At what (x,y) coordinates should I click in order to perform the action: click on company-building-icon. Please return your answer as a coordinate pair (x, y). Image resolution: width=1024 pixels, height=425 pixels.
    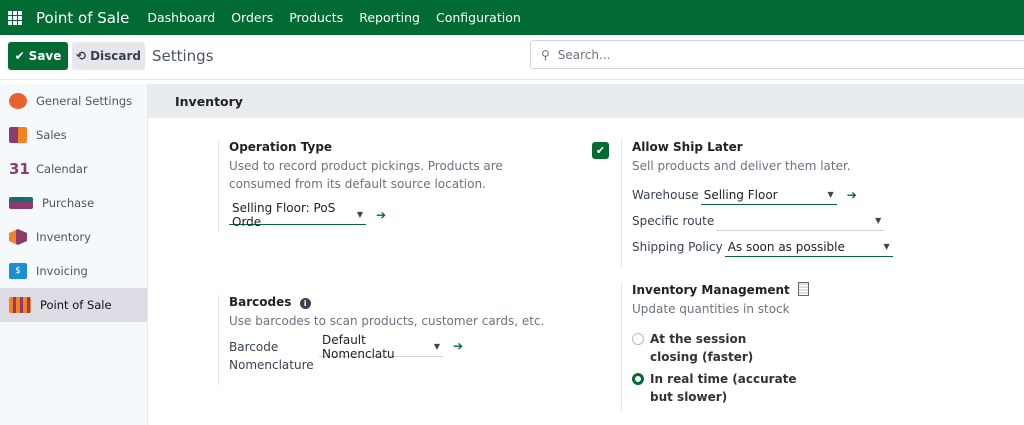
    Looking at the image, I should click on (803, 289).